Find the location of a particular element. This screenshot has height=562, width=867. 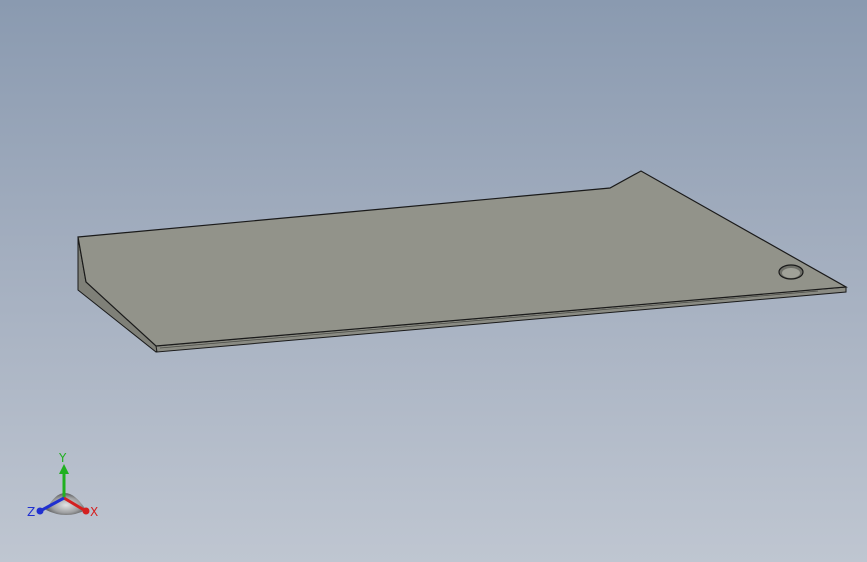

circular-hole-inner is located at coordinates (791, 273).